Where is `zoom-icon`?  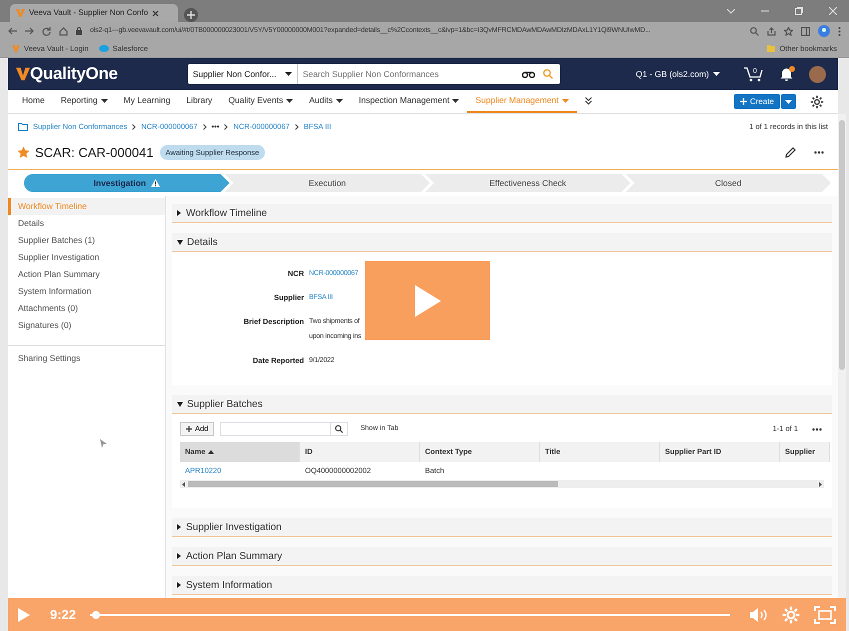
zoom-icon is located at coordinates (754, 31).